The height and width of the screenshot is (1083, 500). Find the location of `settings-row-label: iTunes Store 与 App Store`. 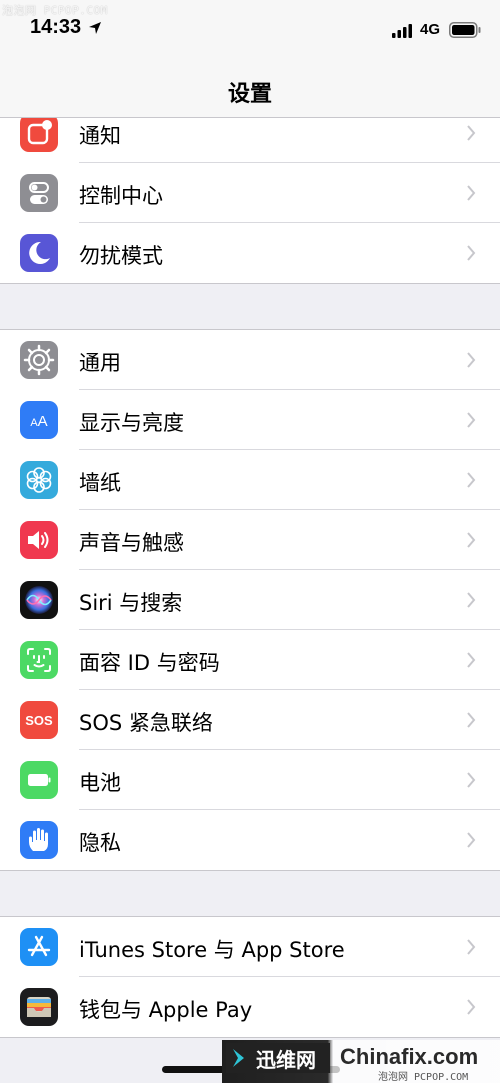

settings-row-label: iTunes Store 与 App Store is located at coordinates (212, 950).